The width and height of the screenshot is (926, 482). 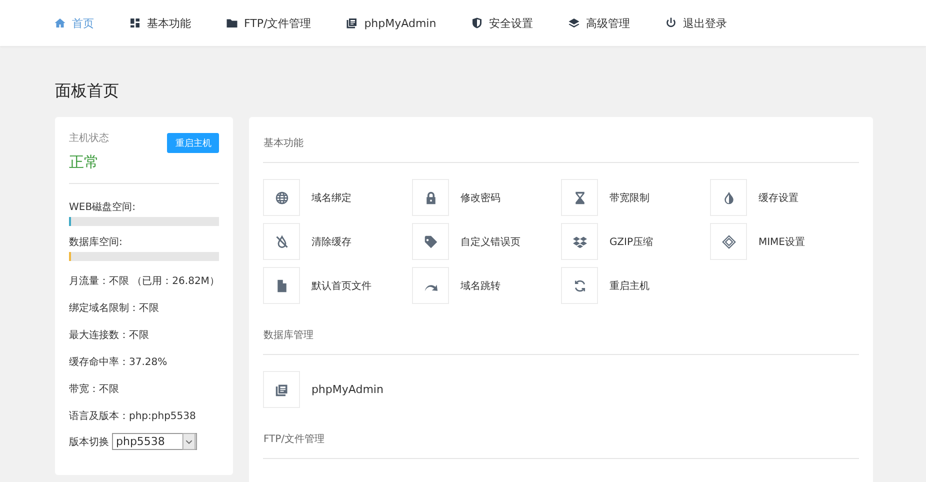 What do you see at coordinates (133, 416) in the screenshot?
I see `stat-text: 语言及版本：php:php5538` at bounding box center [133, 416].